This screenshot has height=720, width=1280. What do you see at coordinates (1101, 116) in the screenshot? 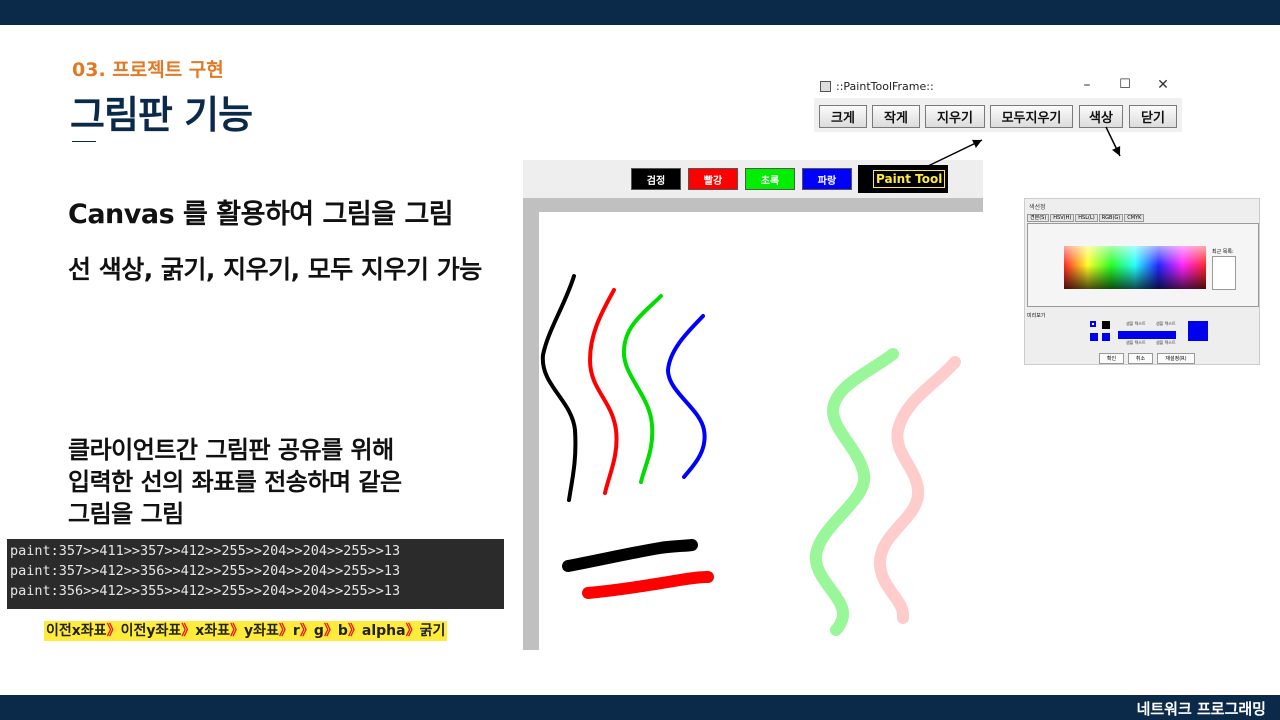
I see `color-button: 색상` at bounding box center [1101, 116].